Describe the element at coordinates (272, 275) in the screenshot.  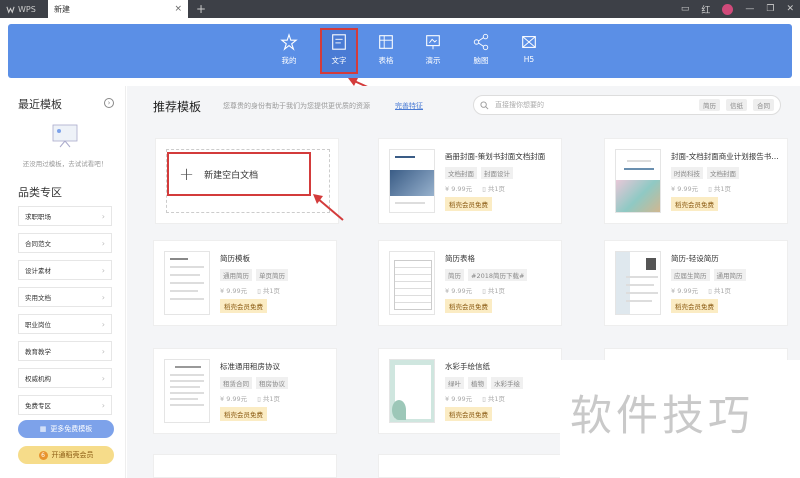
I see `tag: 单页简历` at that location.